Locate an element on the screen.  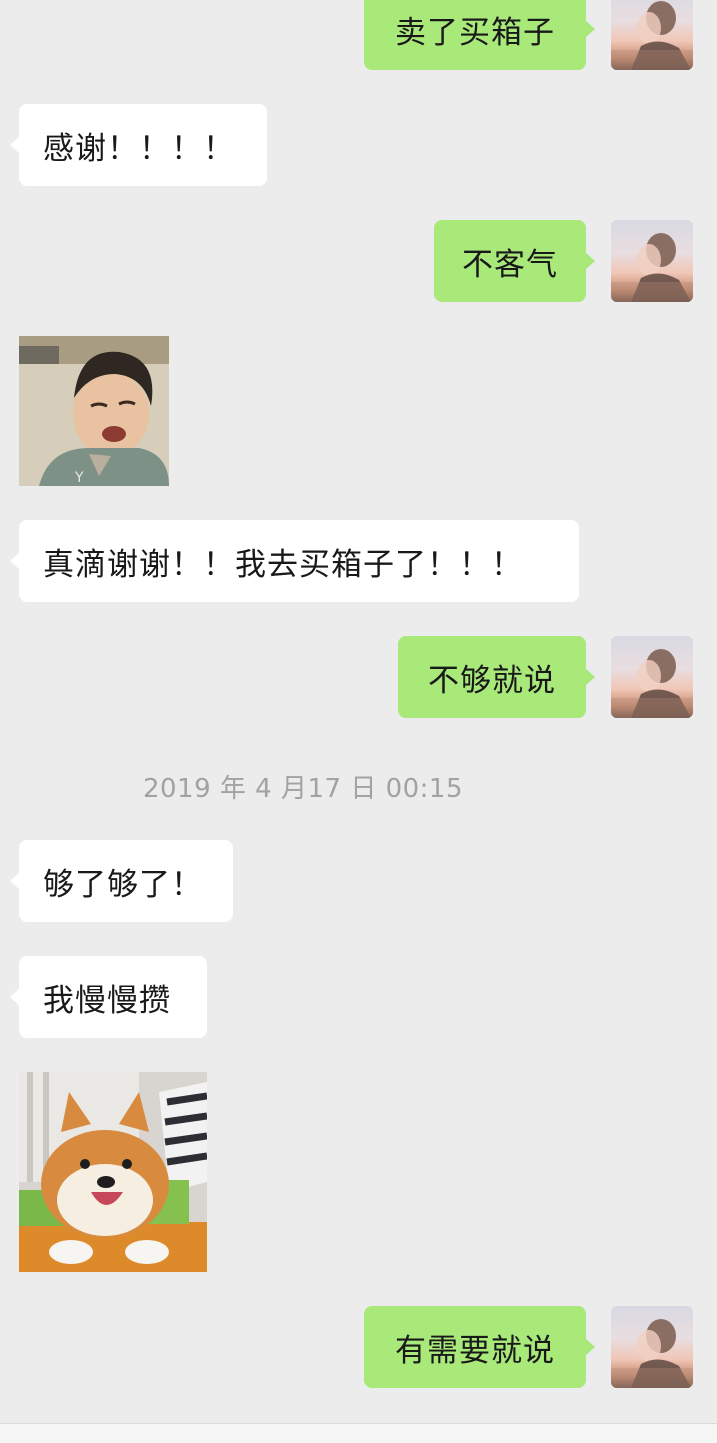
message-bubble-outgoing: 卖了买箱子 is located at coordinates (479, 35).